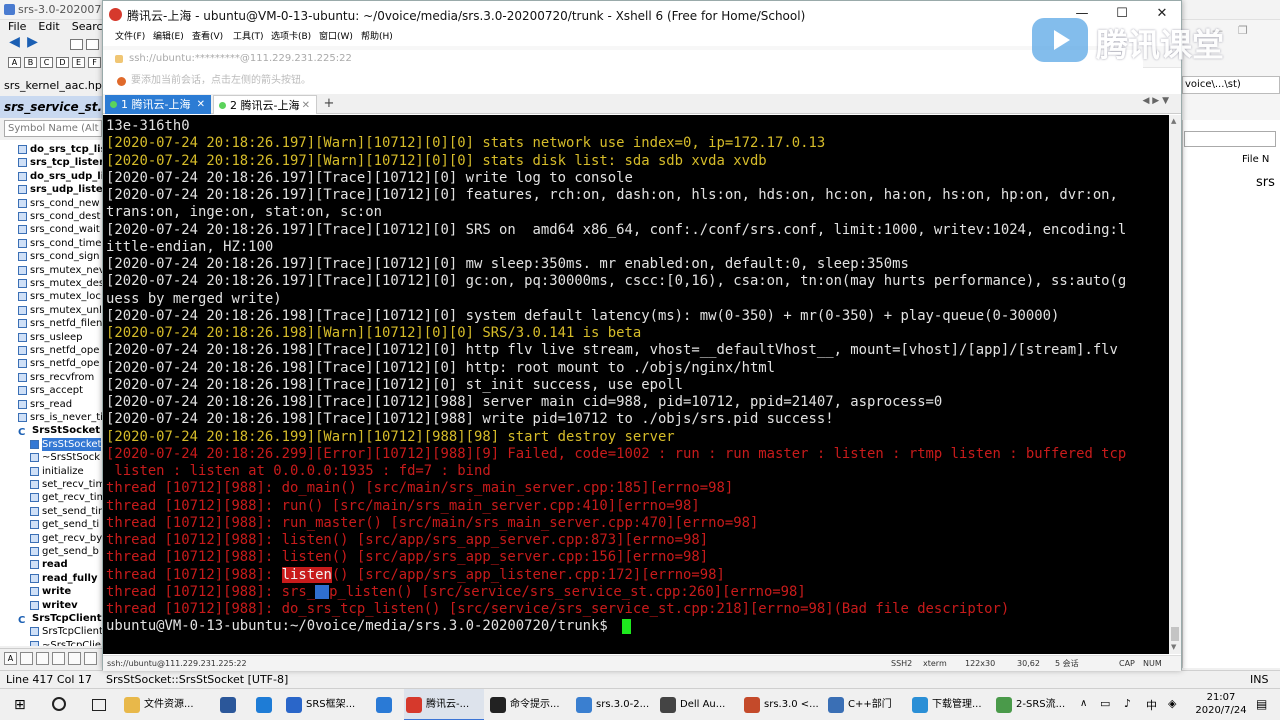 The height and width of the screenshot is (720, 1280). I want to click on symbol-list-item: read, so click(49, 564).